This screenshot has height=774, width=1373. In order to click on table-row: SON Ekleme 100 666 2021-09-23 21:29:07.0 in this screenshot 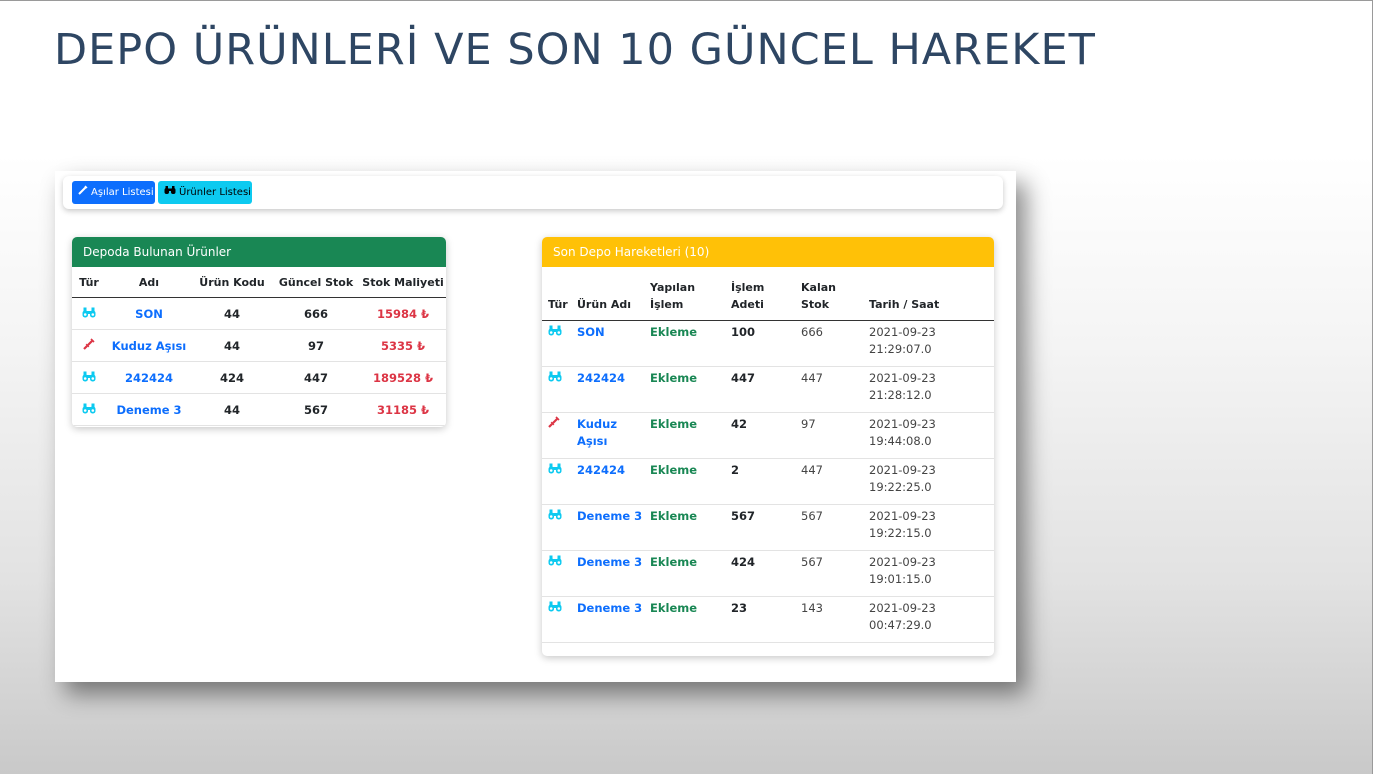, I will do `click(768, 343)`.